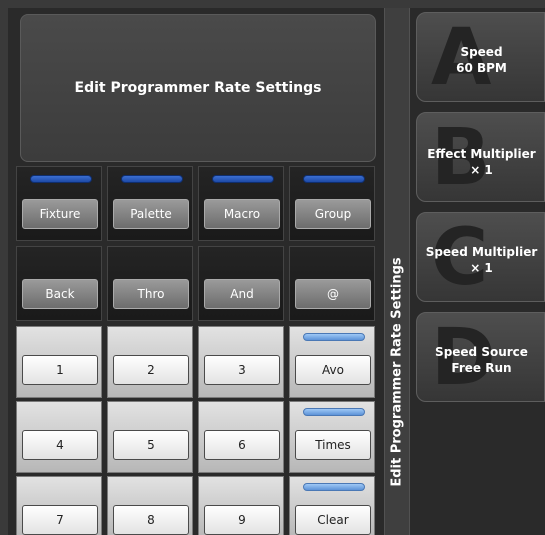 This screenshot has height=535, width=545. I want to click on avo-button: Avo, so click(333, 370).